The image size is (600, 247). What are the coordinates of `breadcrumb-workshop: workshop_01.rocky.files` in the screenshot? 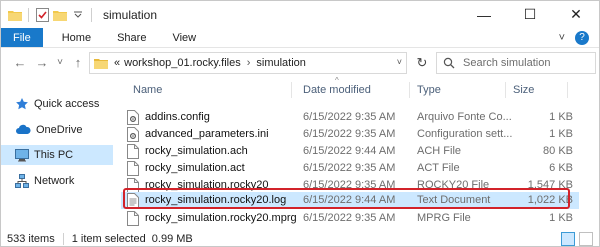 It's located at (182, 63).